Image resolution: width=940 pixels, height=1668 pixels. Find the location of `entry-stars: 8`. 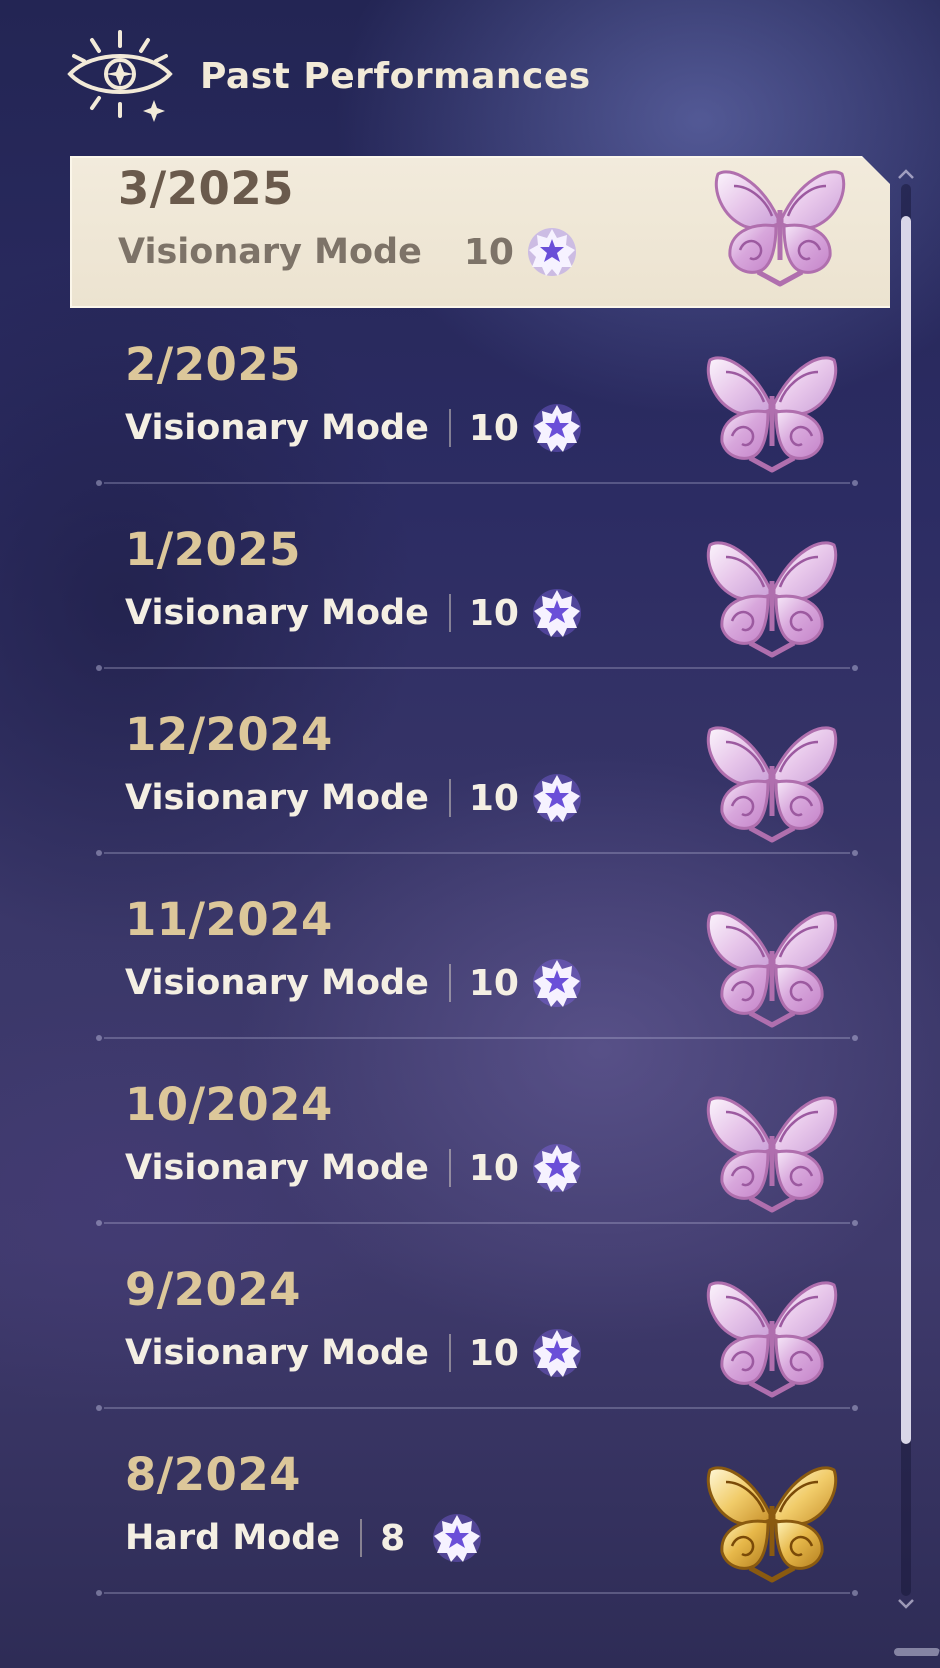

entry-stars: 8 is located at coordinates (393, 1538).